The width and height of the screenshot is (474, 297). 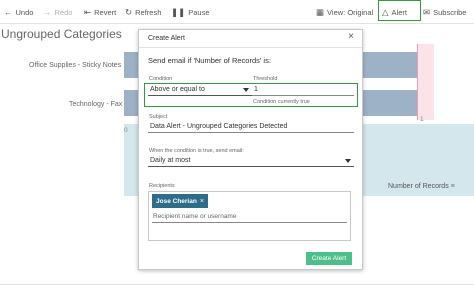 I want to click on condition-highlight, so click(x=251, y=95).